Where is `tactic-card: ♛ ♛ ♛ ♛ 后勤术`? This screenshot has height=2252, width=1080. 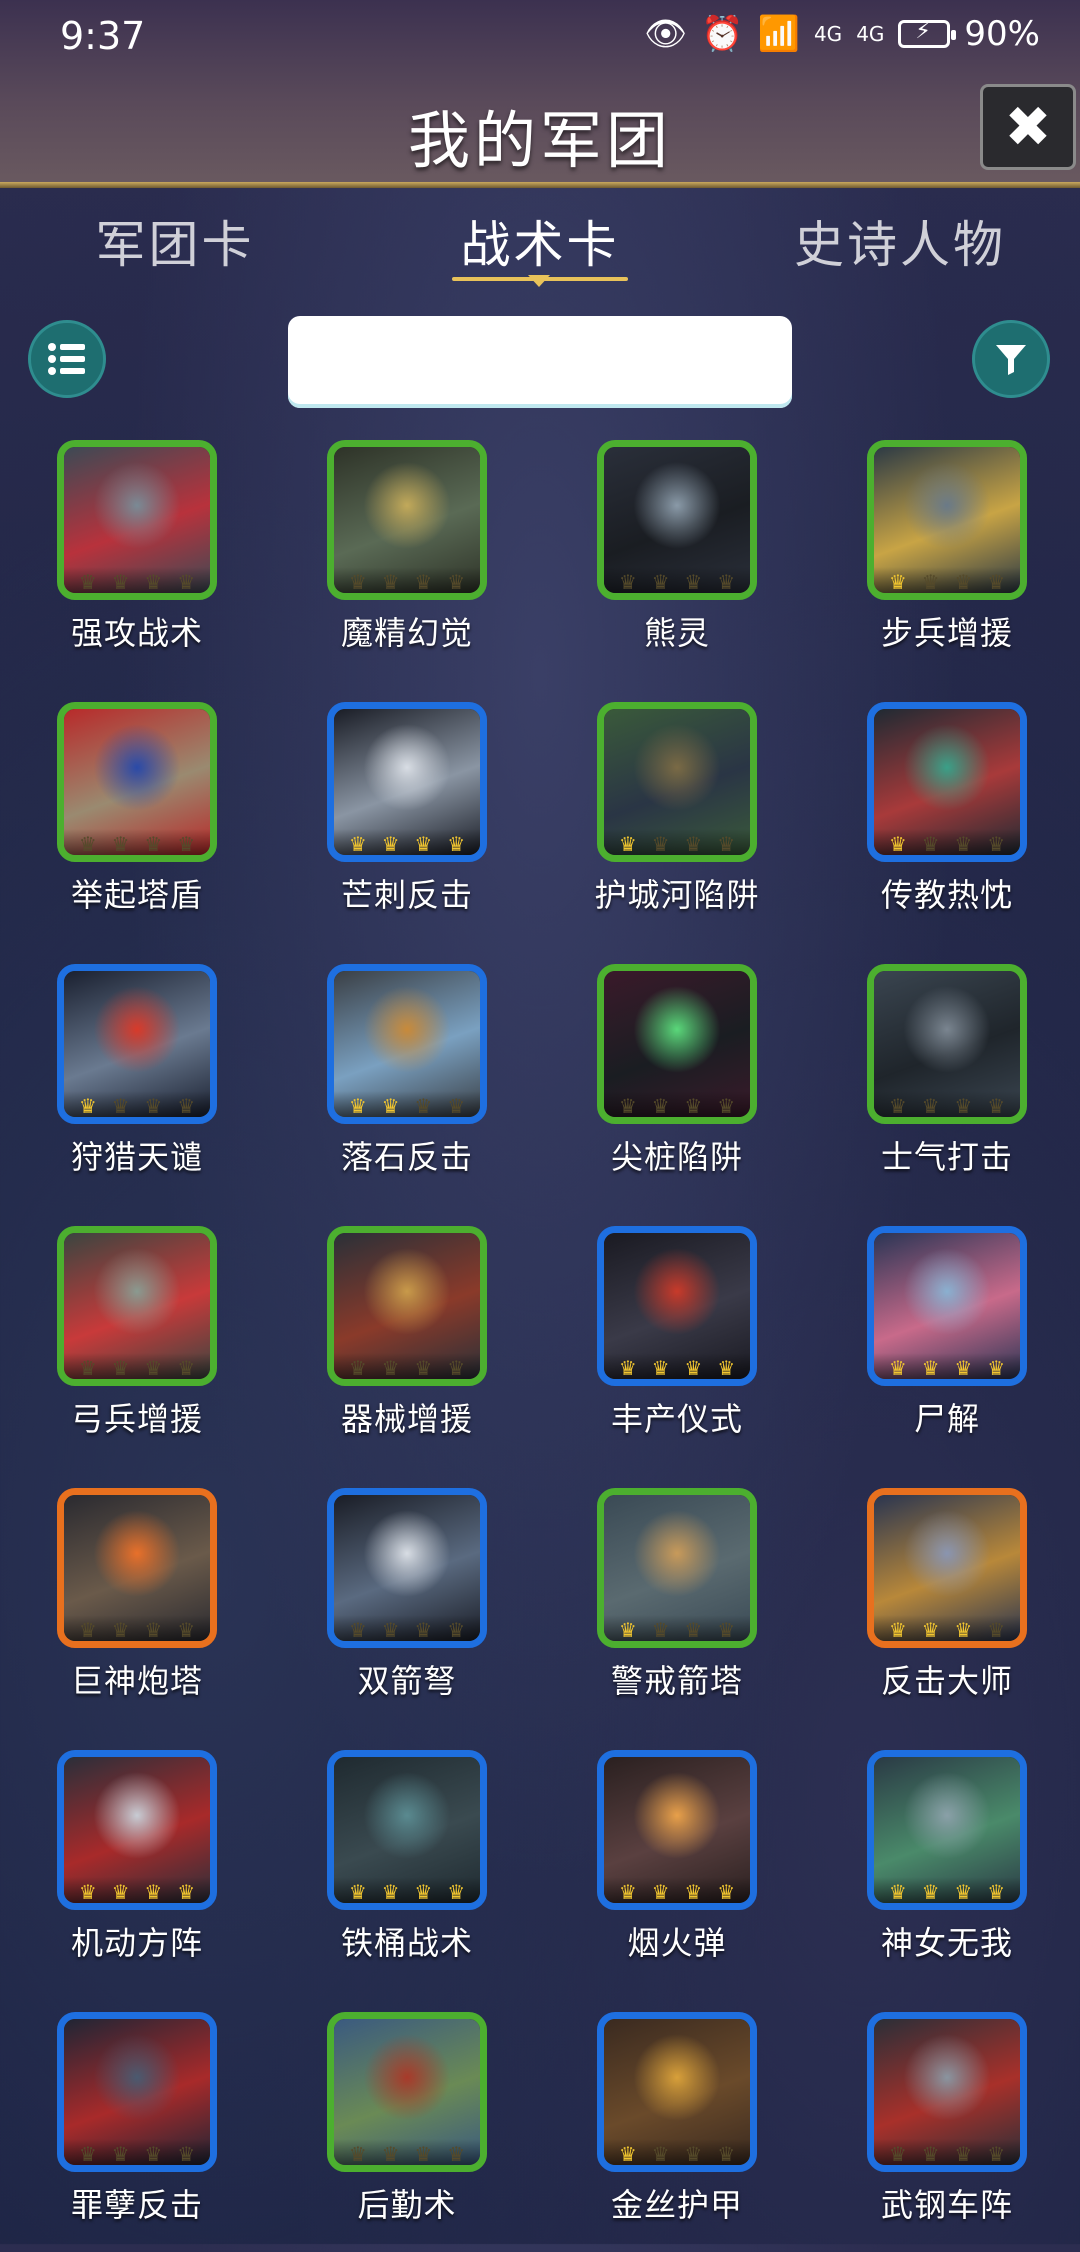 tactic-card: ♛ ♛ ♛ ♛ 后勤术 is located at coordinates (395, 2132).